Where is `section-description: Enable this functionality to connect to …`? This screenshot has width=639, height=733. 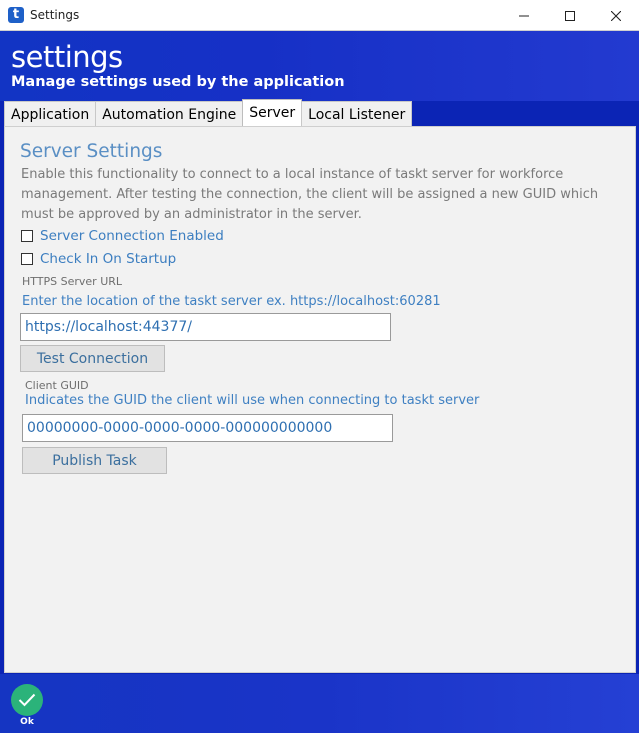 section-description: Enable this functionality to connect to … is located at coordinates (310, 194).